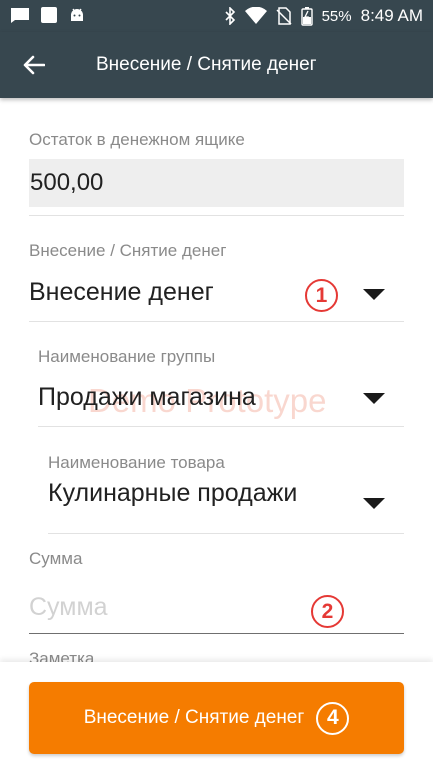 The height and width of the screenshot is (769, 433). I want to click on balance-label: Остаток в денежном ящике, so click(137, 139).